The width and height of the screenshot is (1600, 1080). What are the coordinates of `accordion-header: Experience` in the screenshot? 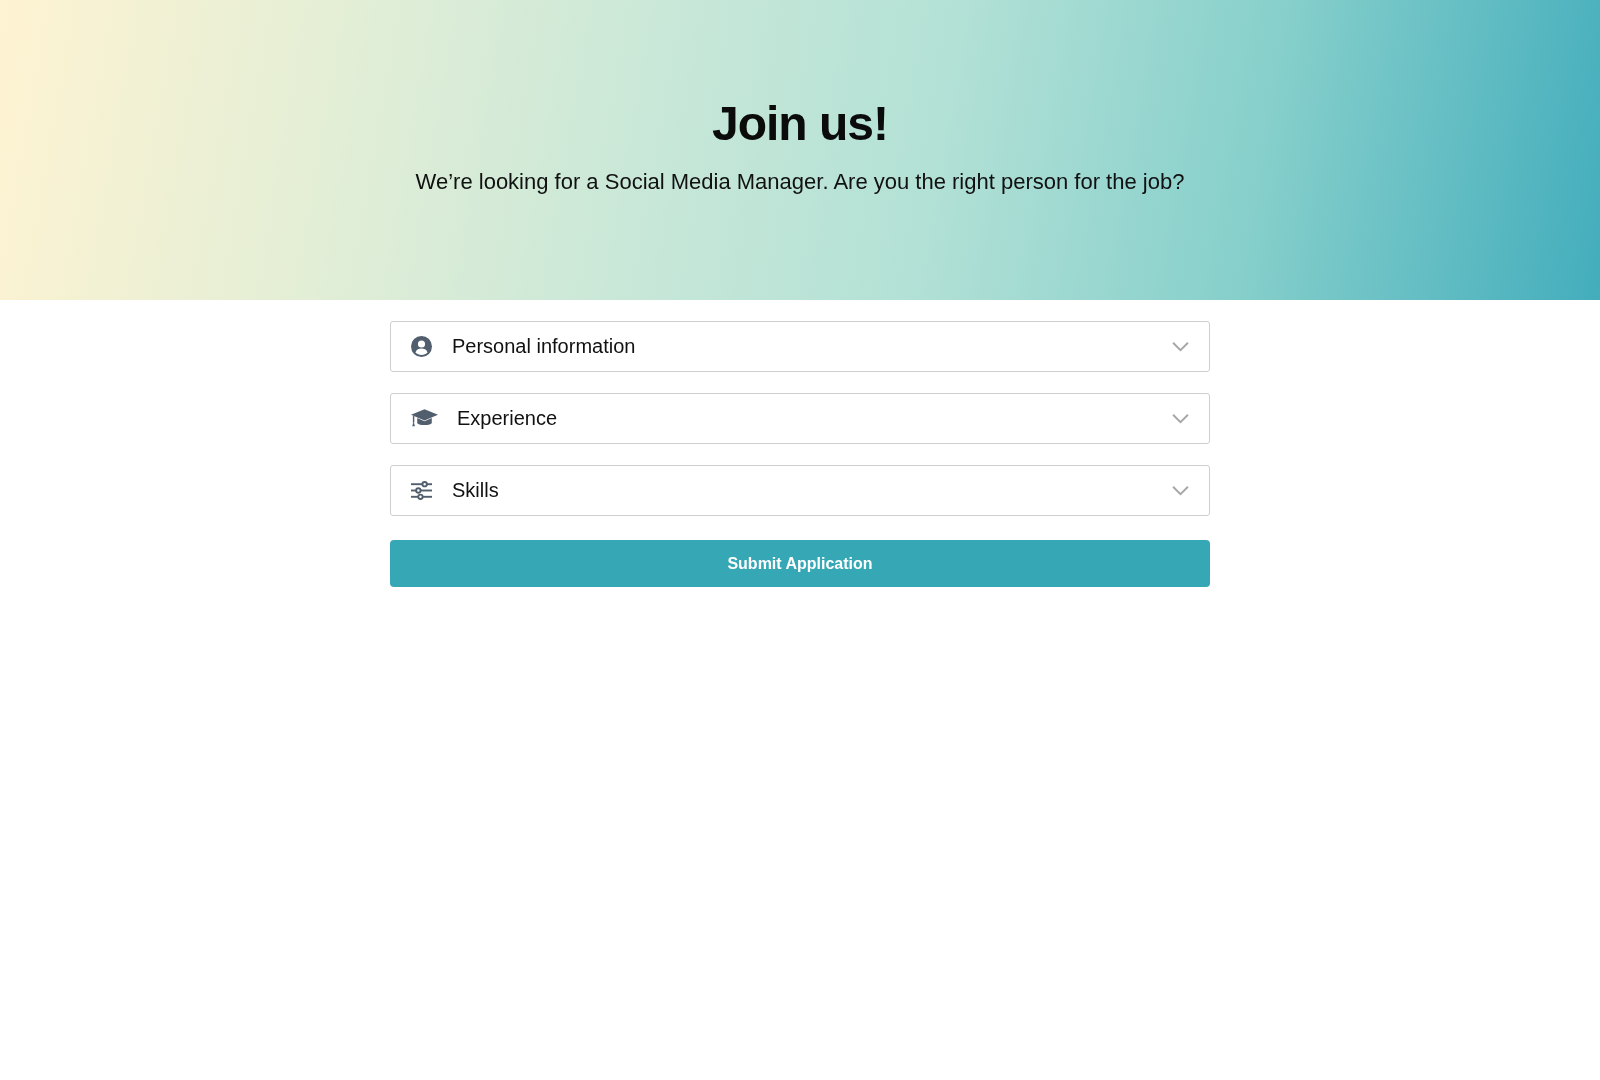 It's located at (800, 418).